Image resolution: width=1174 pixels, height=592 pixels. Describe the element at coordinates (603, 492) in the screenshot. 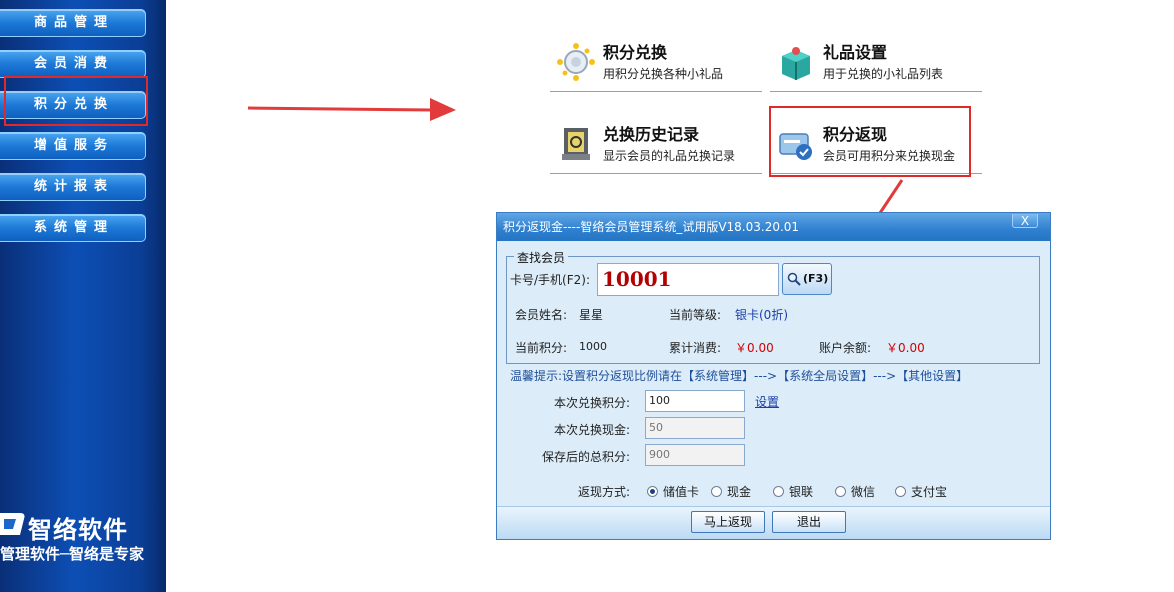

I see `method-label: 返现方式:` at that location.